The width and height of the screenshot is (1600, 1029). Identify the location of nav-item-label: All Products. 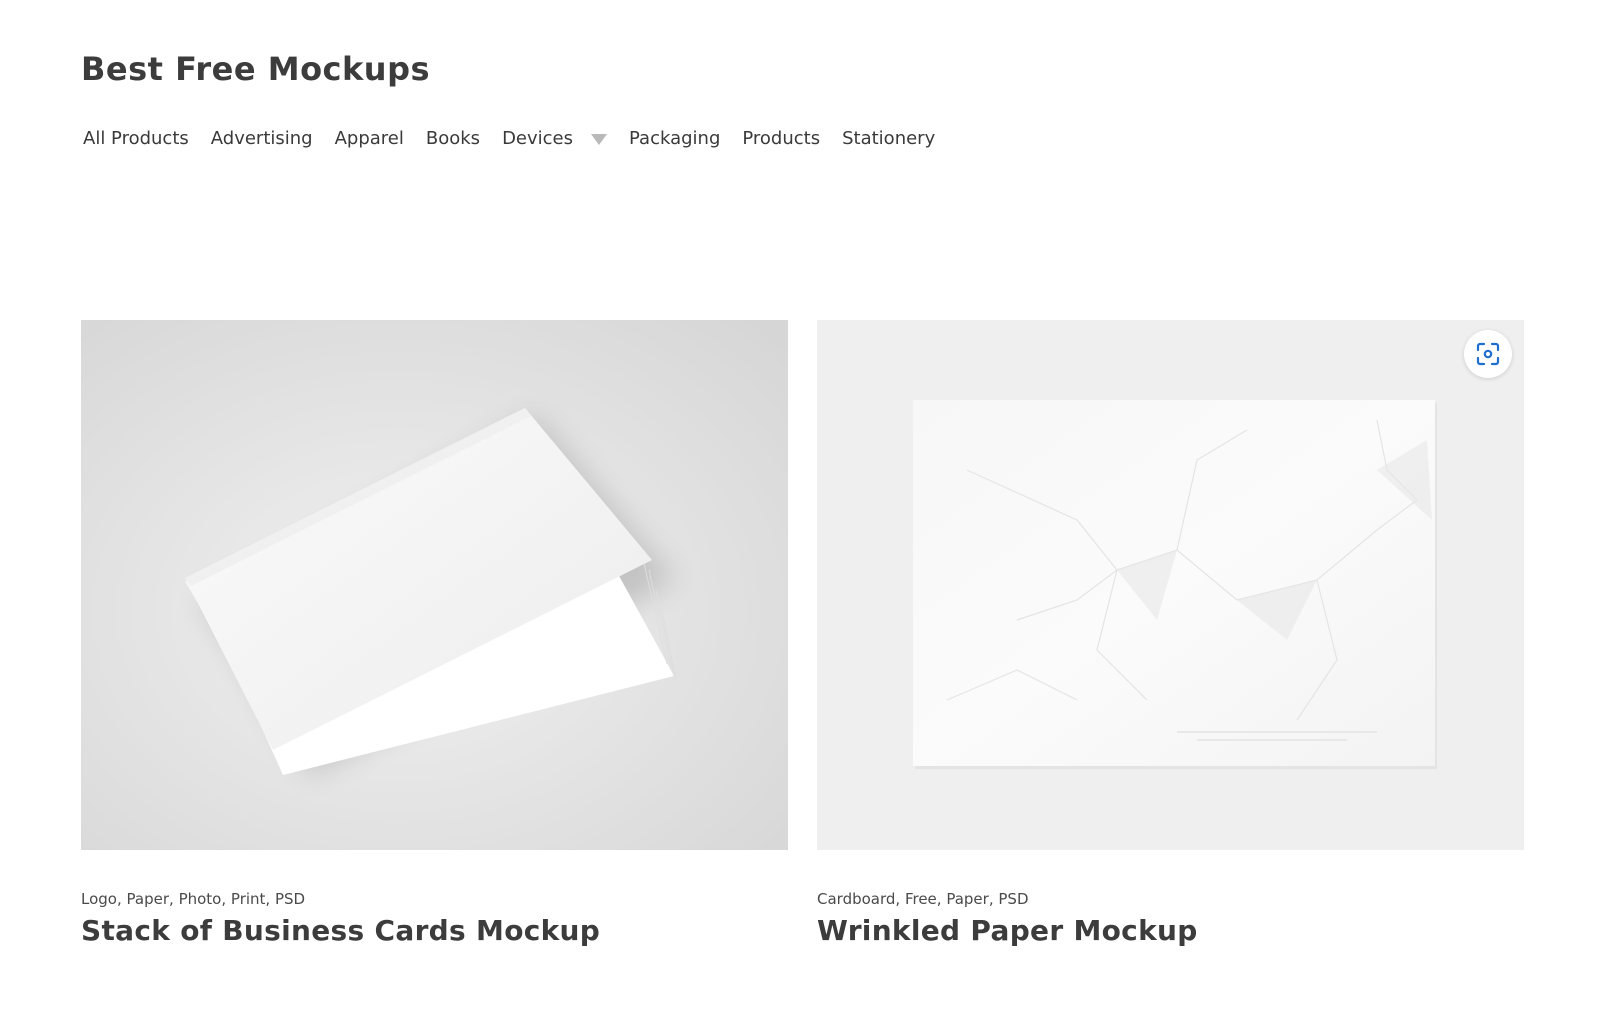
(136, 138).